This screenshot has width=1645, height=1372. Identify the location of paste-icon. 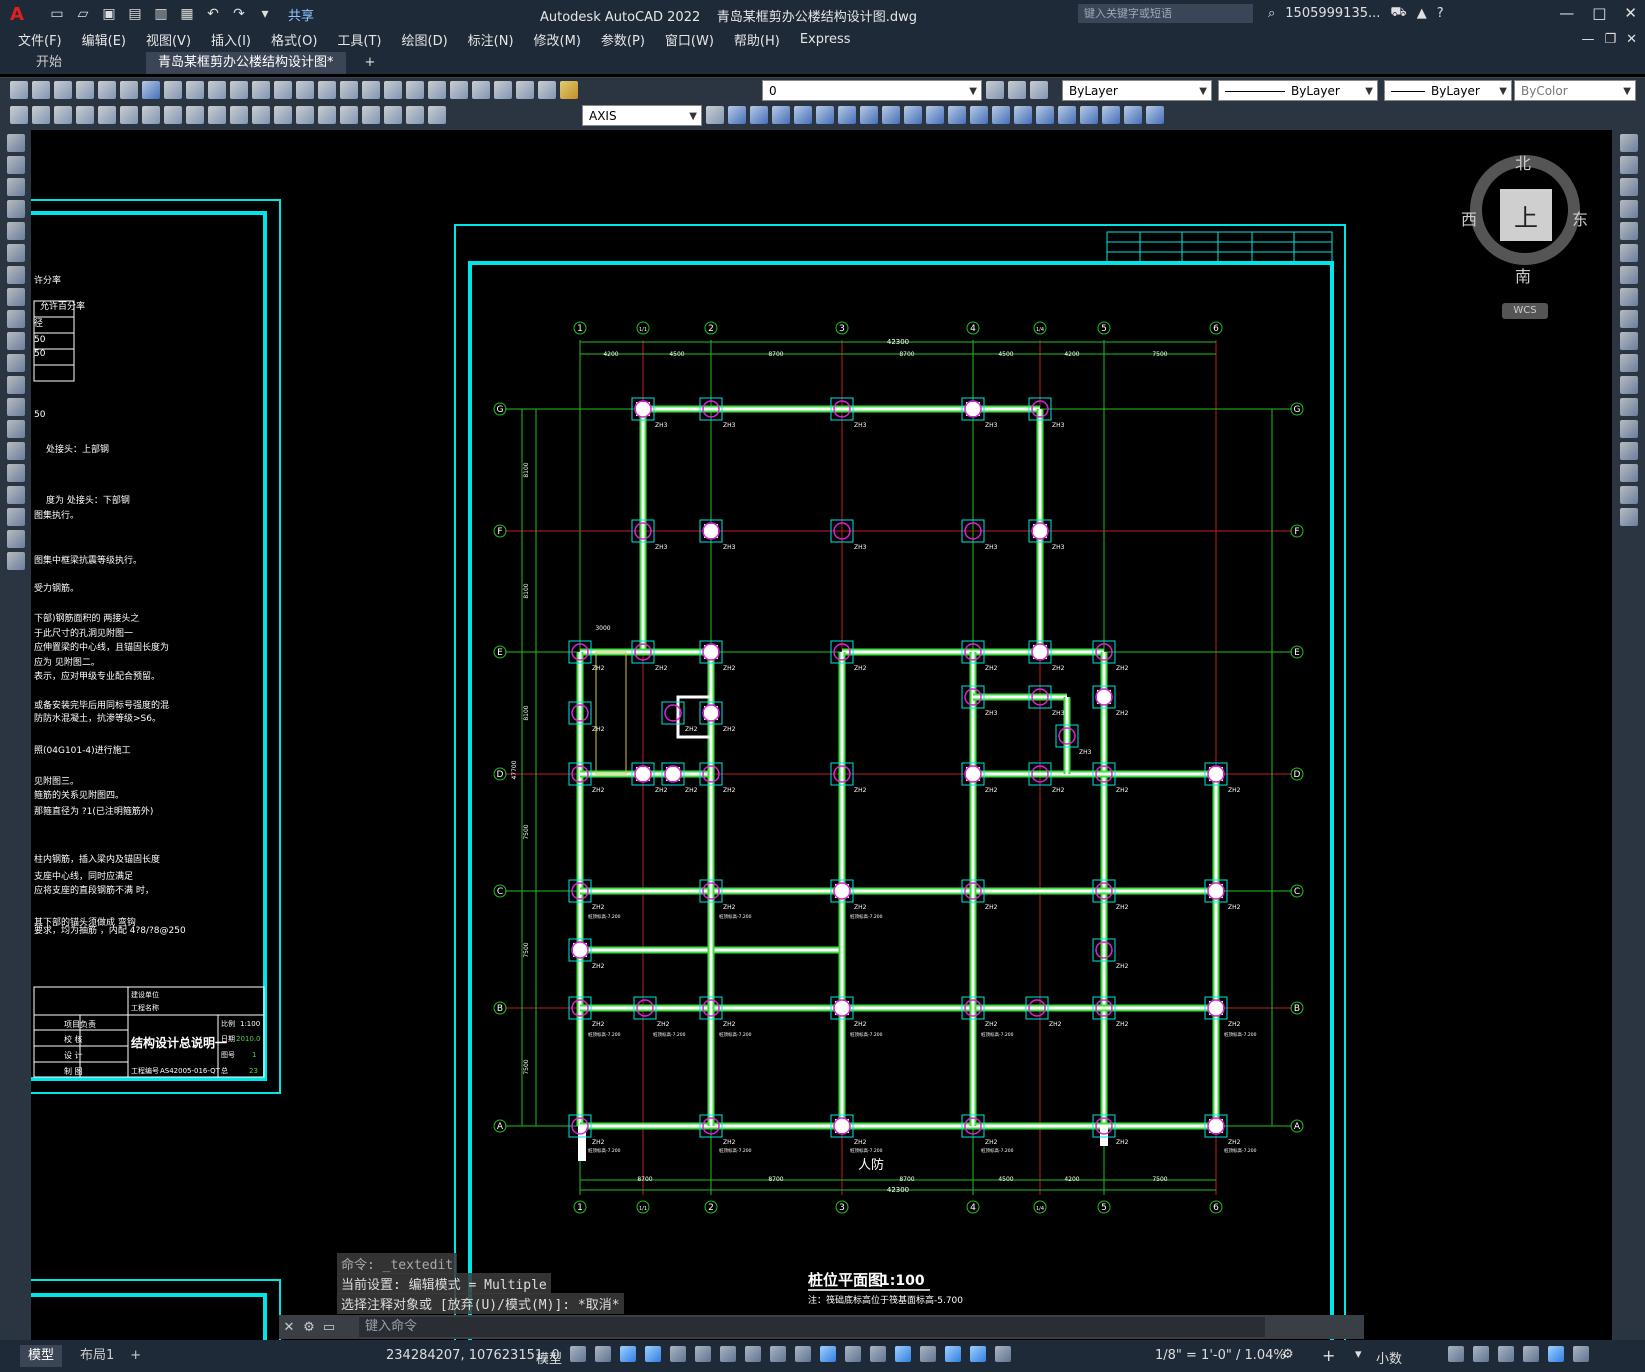
(217, 90).